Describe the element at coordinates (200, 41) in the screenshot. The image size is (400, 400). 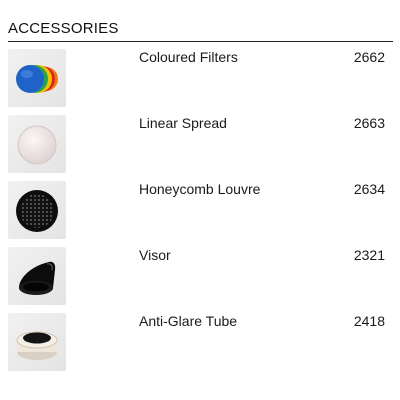
I see `header-divider` at that location.